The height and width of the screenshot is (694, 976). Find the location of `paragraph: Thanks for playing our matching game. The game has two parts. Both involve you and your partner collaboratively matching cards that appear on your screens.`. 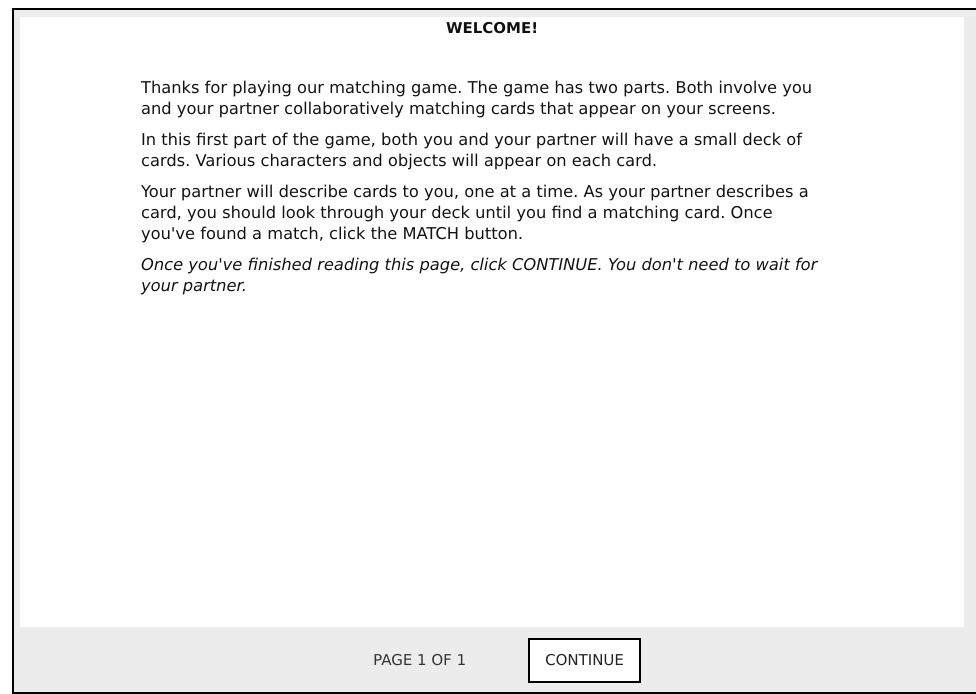

paragraph: Thanks for playing our matching game. The game has two parts. Both involve you and your partner collaboratively matching cards that appear on your screens. is located at coordinates (477, 98).